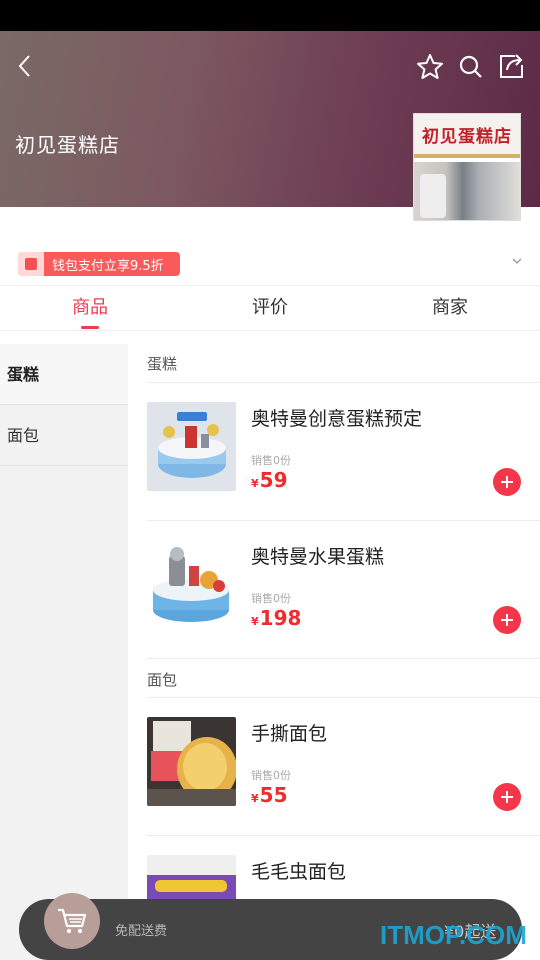 The image size is (540, 960). What do you see at coordinates (450, 308) in the screenshot?
I see `tab-merchant: 商家` at bounding box center [450, 308].